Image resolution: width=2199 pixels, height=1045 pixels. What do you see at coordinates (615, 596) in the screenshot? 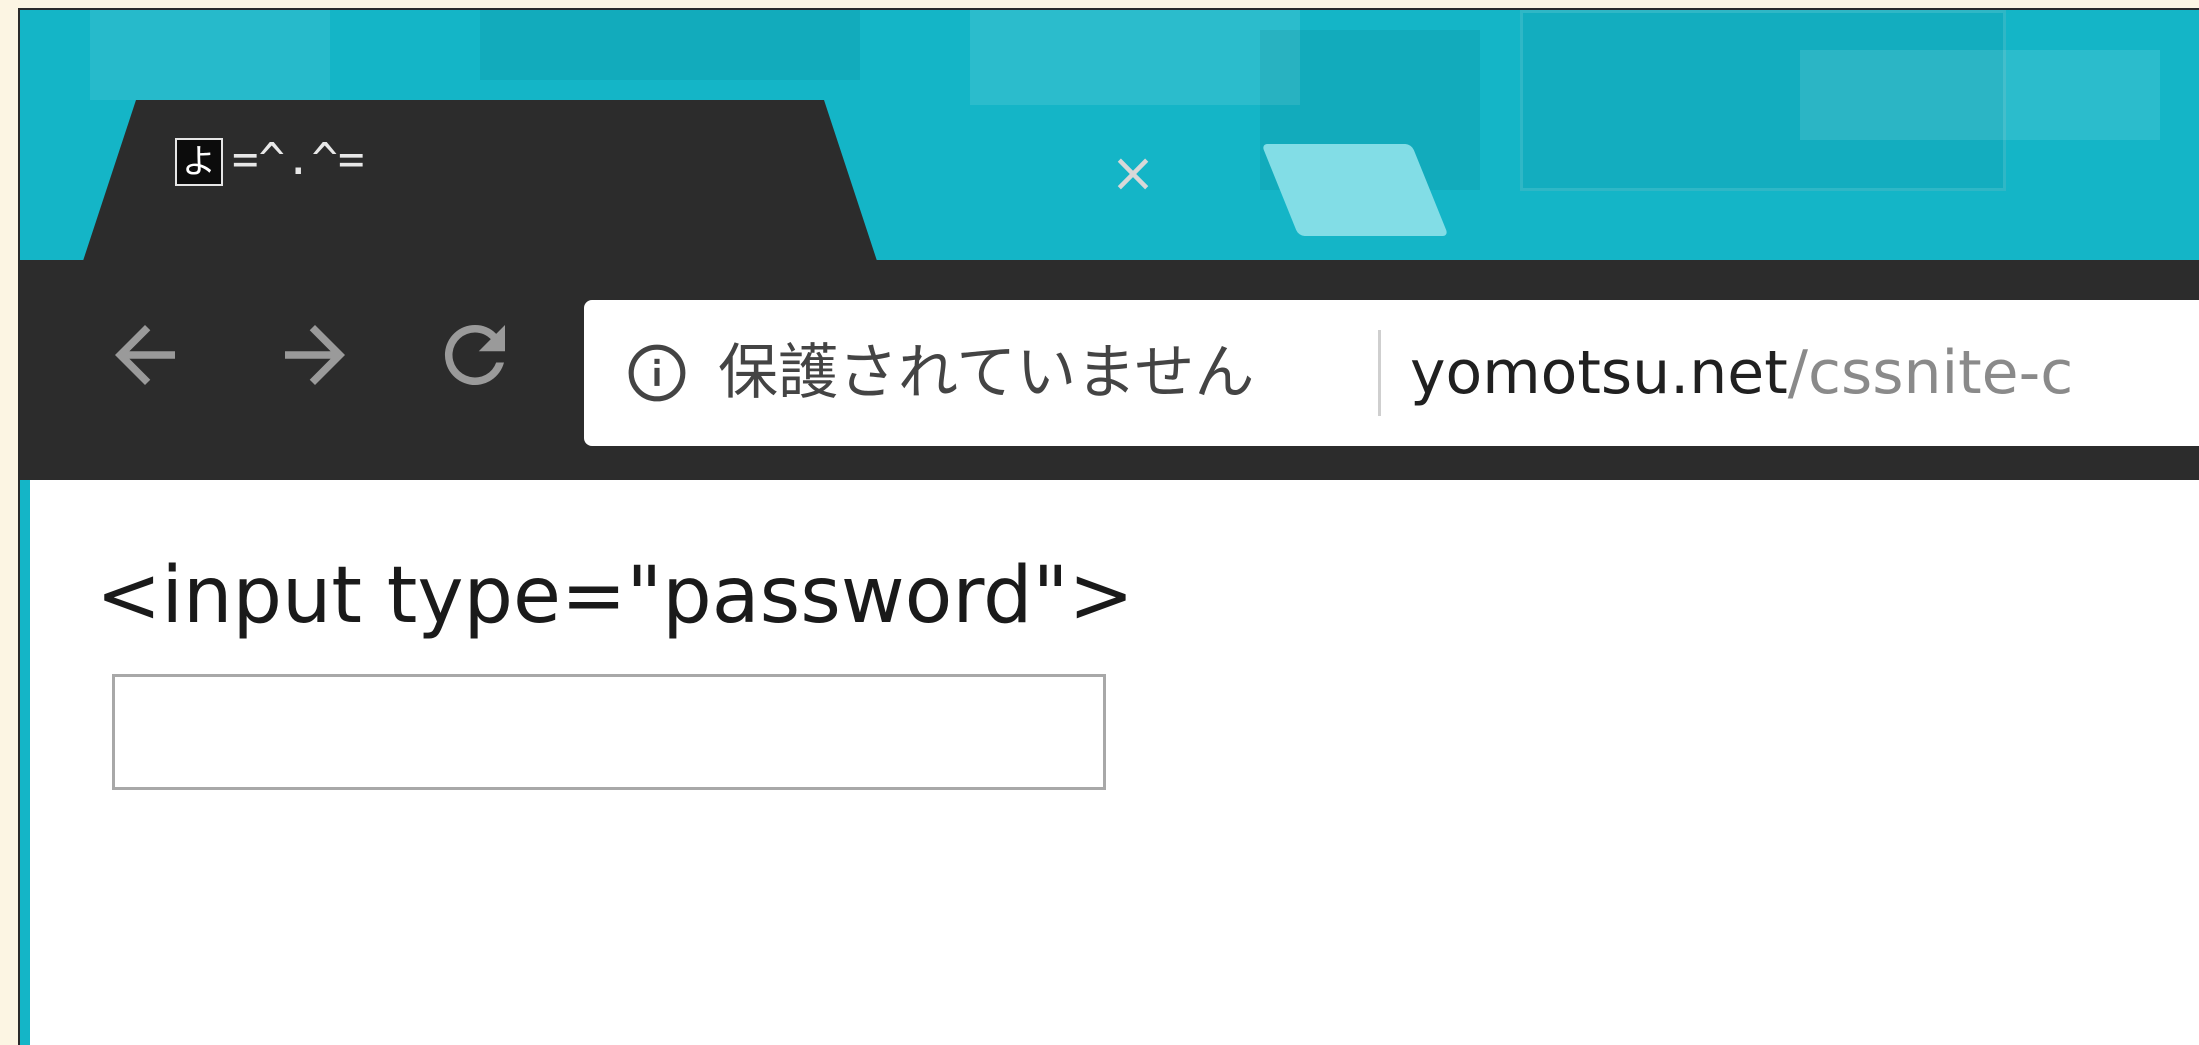
I see `code-label: <input type="password">` at bounding box center [615, 596].